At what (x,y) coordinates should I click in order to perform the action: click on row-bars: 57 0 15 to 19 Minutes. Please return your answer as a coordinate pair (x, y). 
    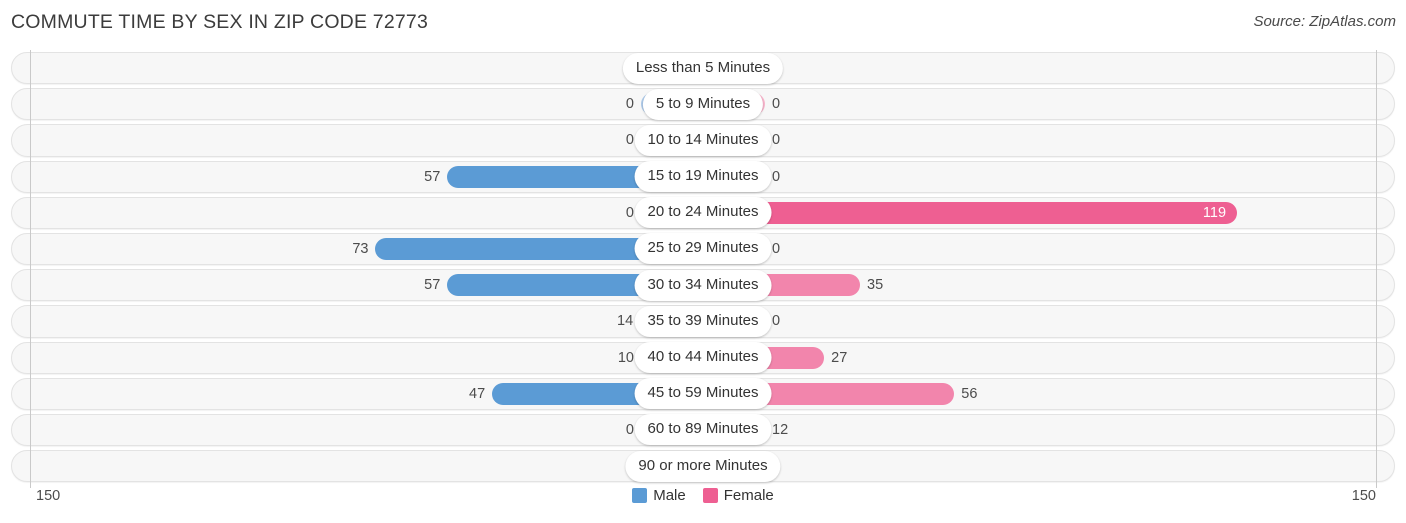
    Looking at the image, I should click on (703, 177).